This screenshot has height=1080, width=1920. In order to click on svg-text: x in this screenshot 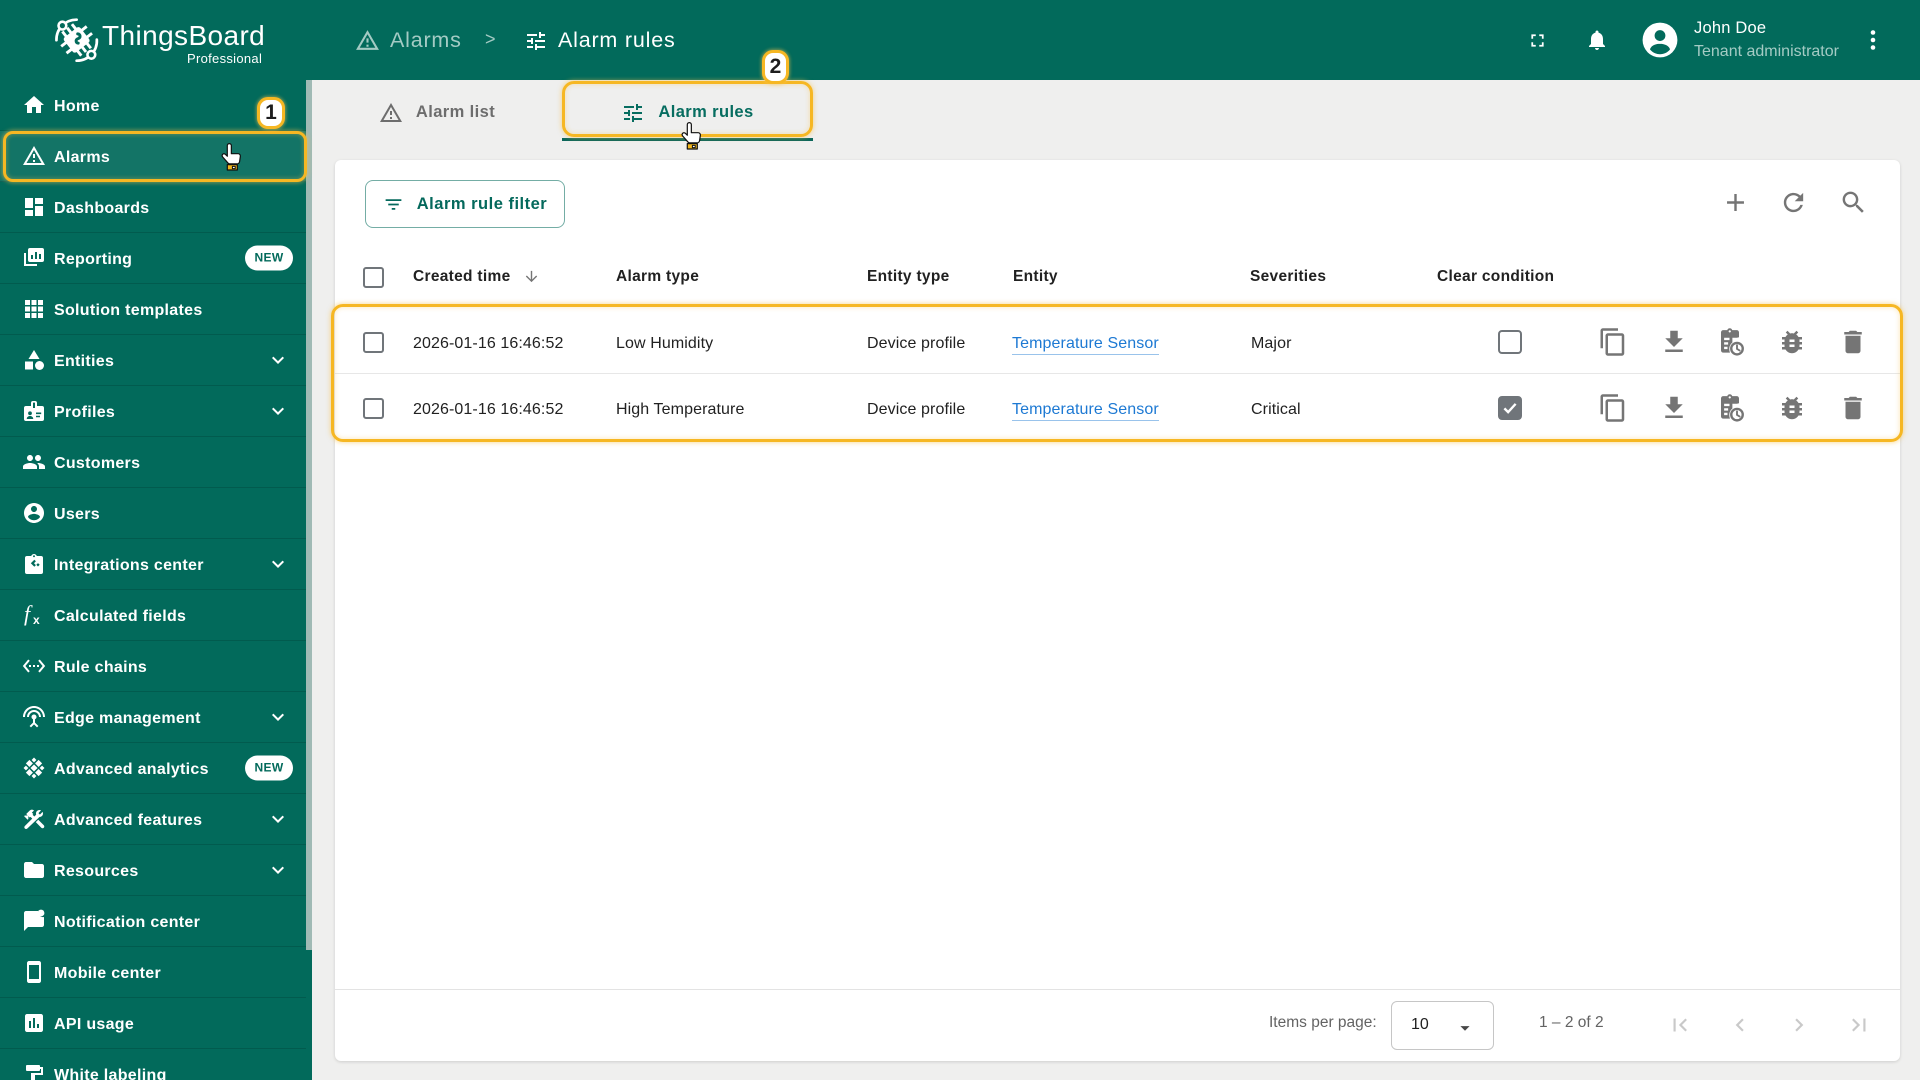, I will do `click(36, 620)`.